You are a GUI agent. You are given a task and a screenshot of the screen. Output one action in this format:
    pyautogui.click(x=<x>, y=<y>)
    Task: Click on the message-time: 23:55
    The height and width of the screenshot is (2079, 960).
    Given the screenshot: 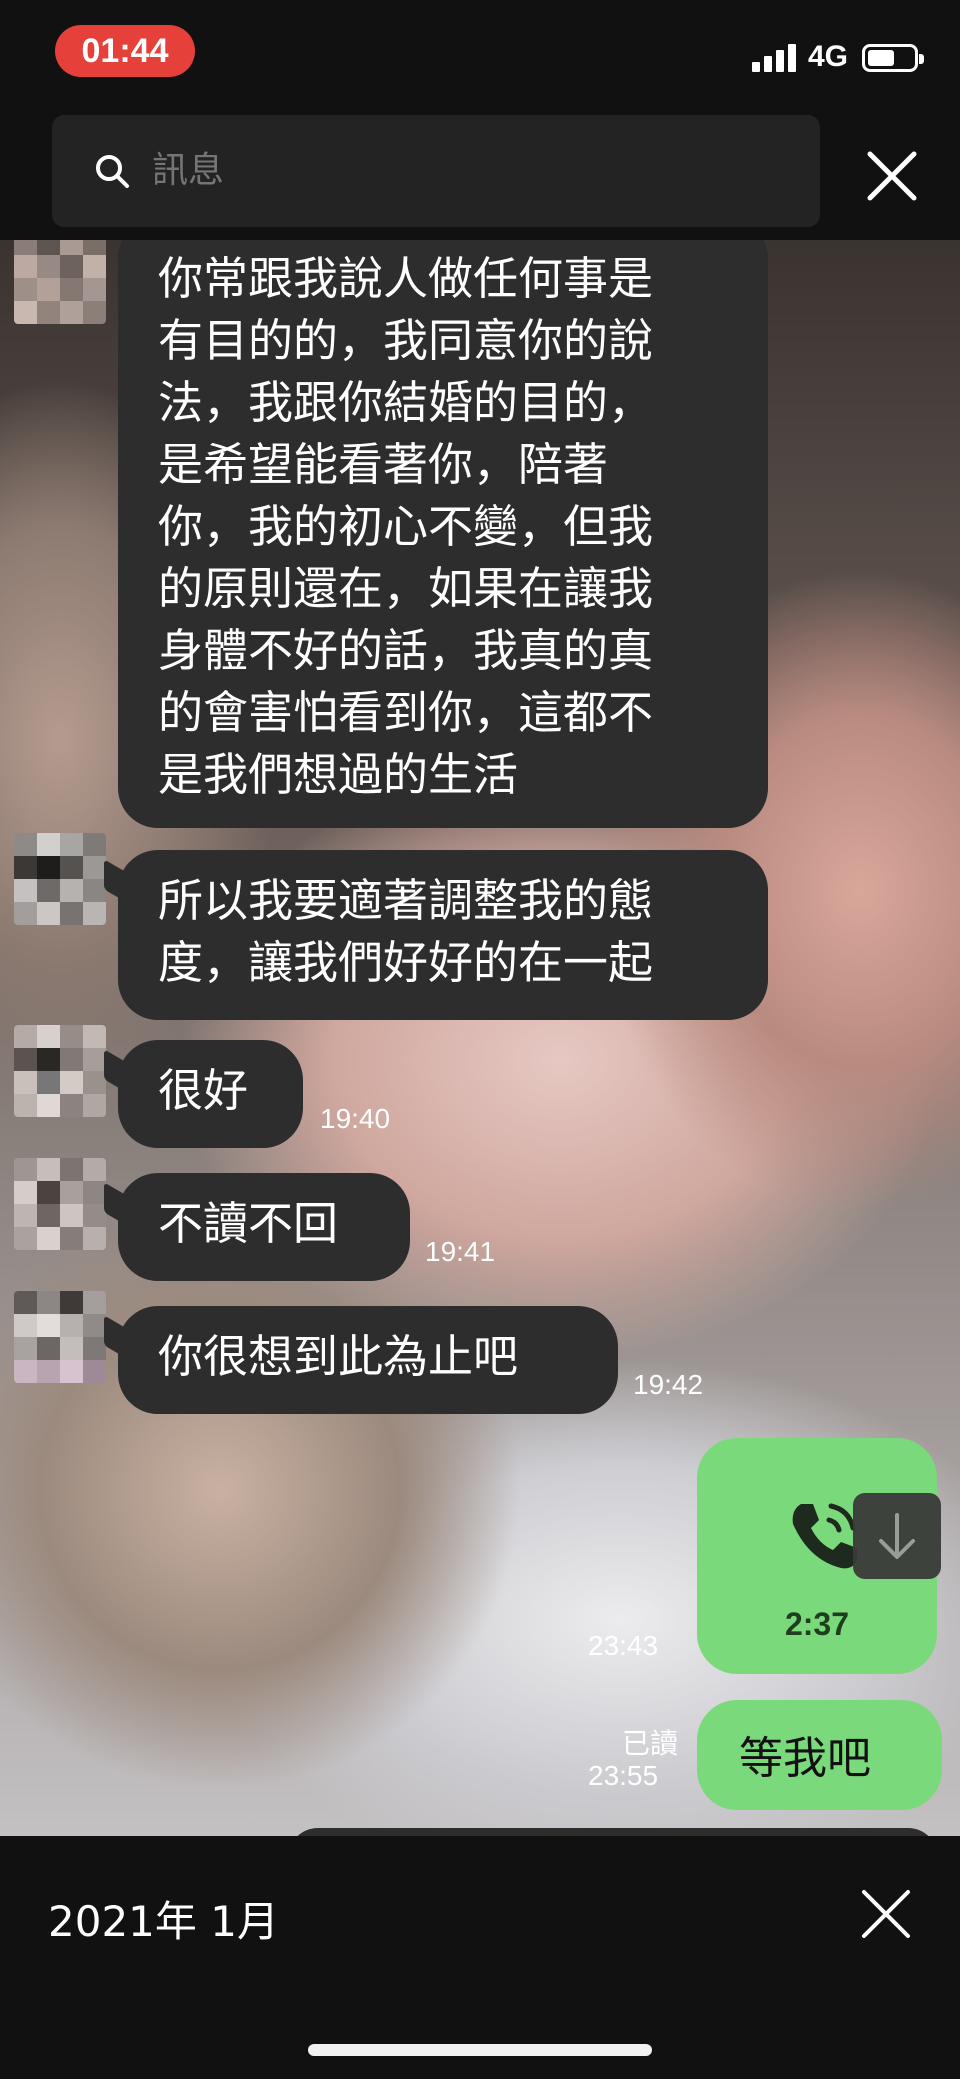 What is the action you would take?
    pyautogui.click(x=623, y=1775)
    